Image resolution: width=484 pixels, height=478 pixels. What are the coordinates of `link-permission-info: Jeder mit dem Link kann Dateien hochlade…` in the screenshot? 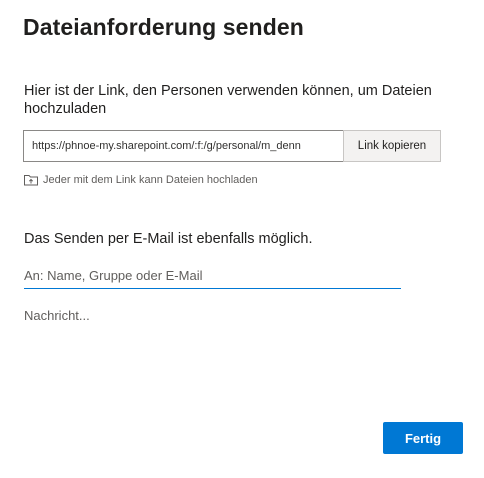 It's located at (141, 179).